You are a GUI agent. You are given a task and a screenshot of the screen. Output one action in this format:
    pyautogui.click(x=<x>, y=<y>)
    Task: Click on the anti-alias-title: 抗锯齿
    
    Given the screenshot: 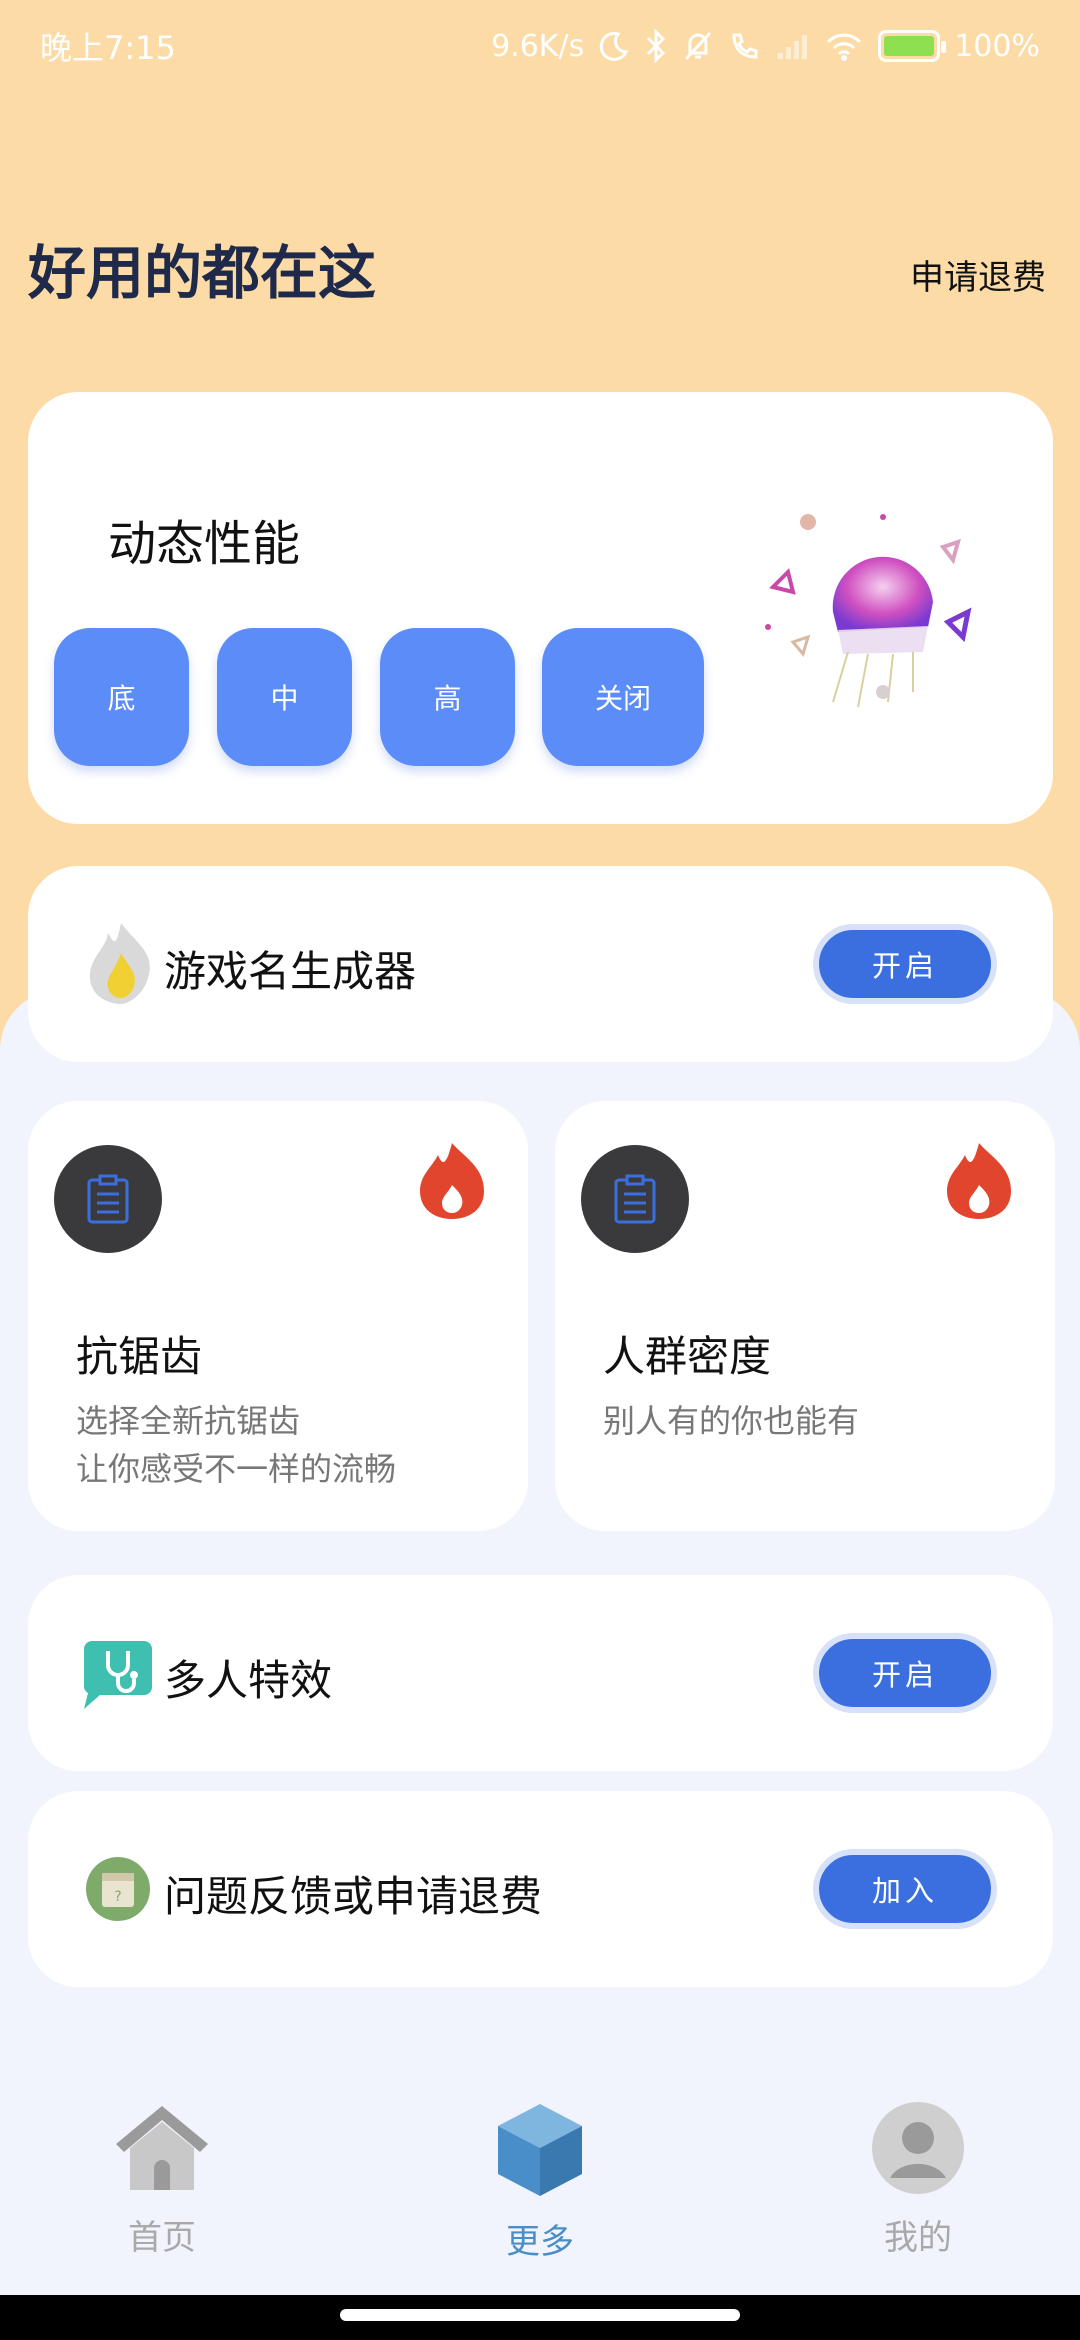 What is the action you would take?
    pyautogui.click(x=139, y=1356)
    